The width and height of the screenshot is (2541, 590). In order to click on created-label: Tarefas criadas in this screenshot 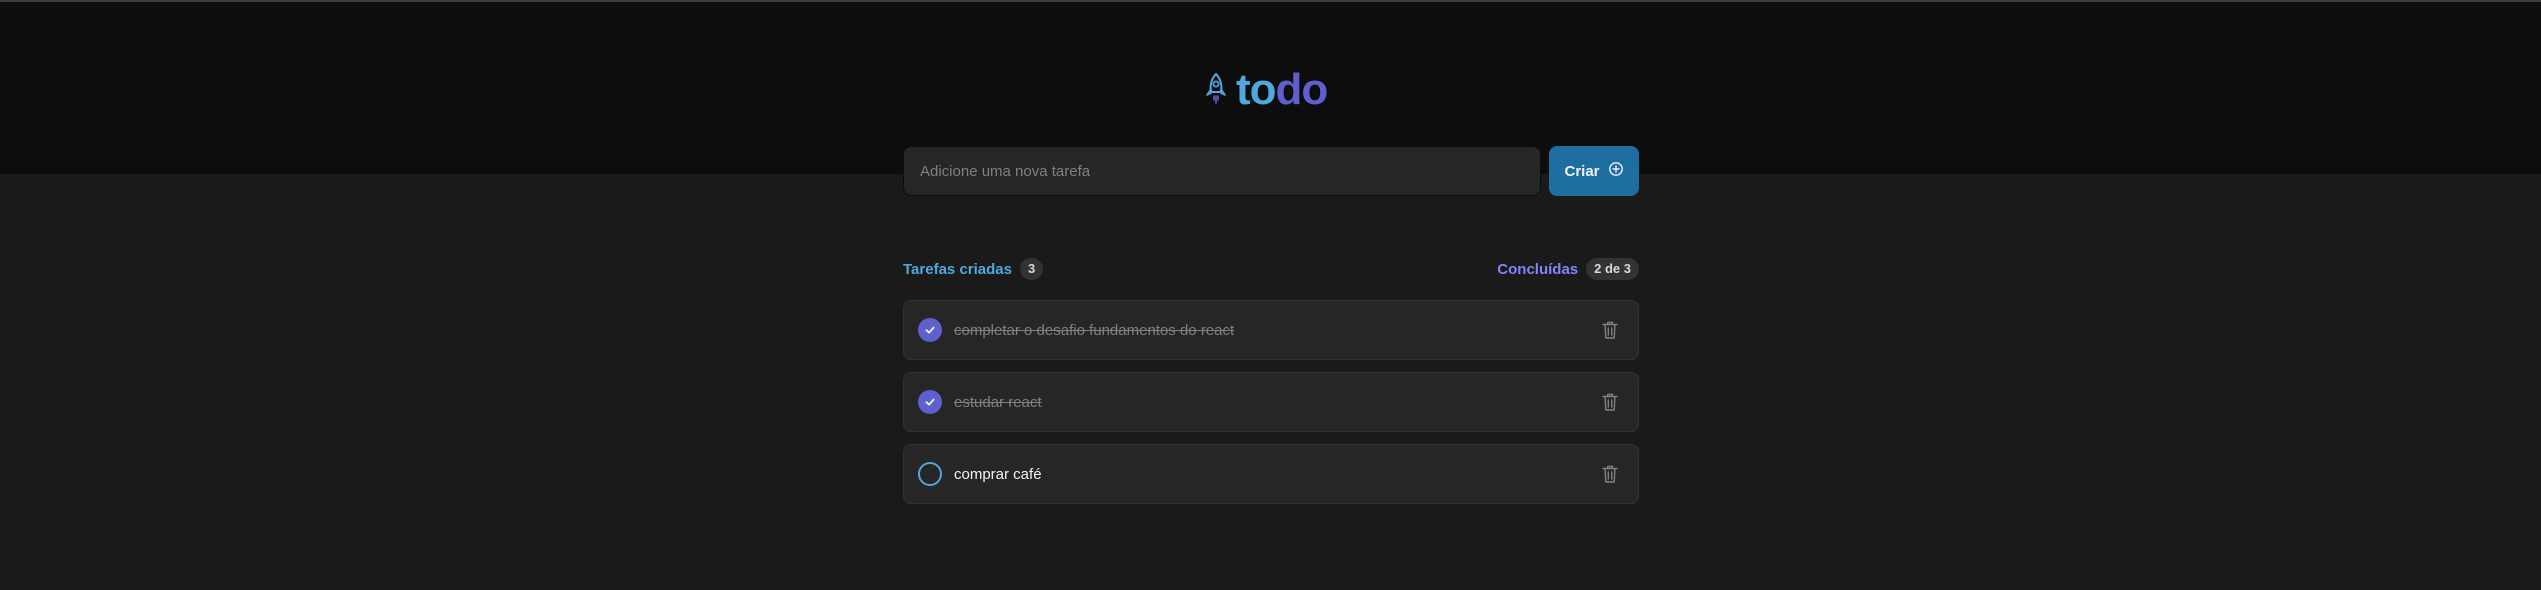, I will do `click(957, 269)`.